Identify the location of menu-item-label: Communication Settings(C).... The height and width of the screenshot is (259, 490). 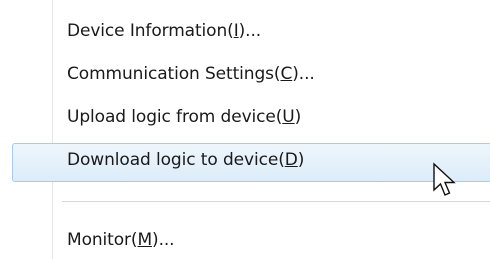
(191, 74).